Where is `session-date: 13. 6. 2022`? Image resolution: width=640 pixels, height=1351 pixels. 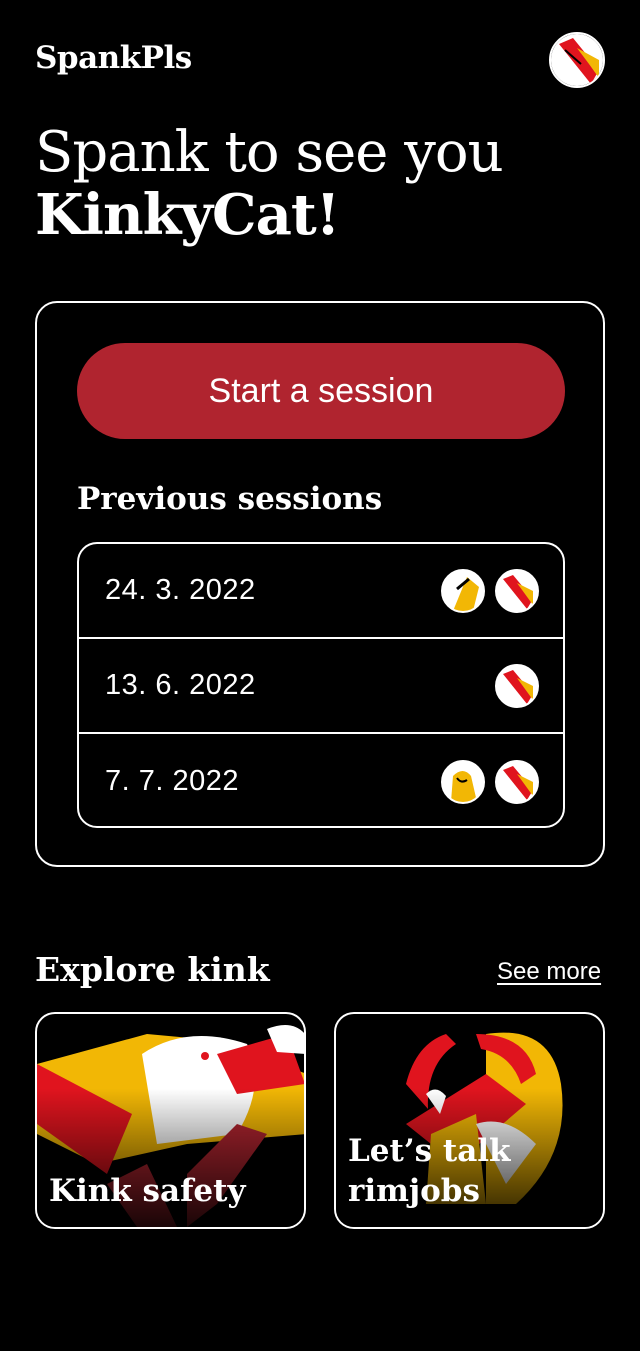 session-date: 13. 6. 2022 is located at coordinates (180, 685).